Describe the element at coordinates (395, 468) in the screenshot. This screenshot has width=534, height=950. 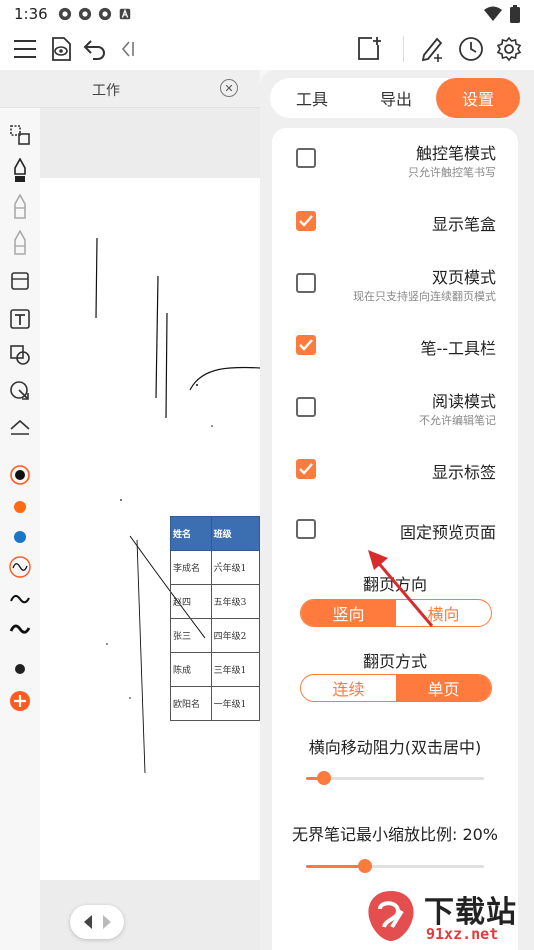
I see `option-show-tags: 显示标签` at that location.